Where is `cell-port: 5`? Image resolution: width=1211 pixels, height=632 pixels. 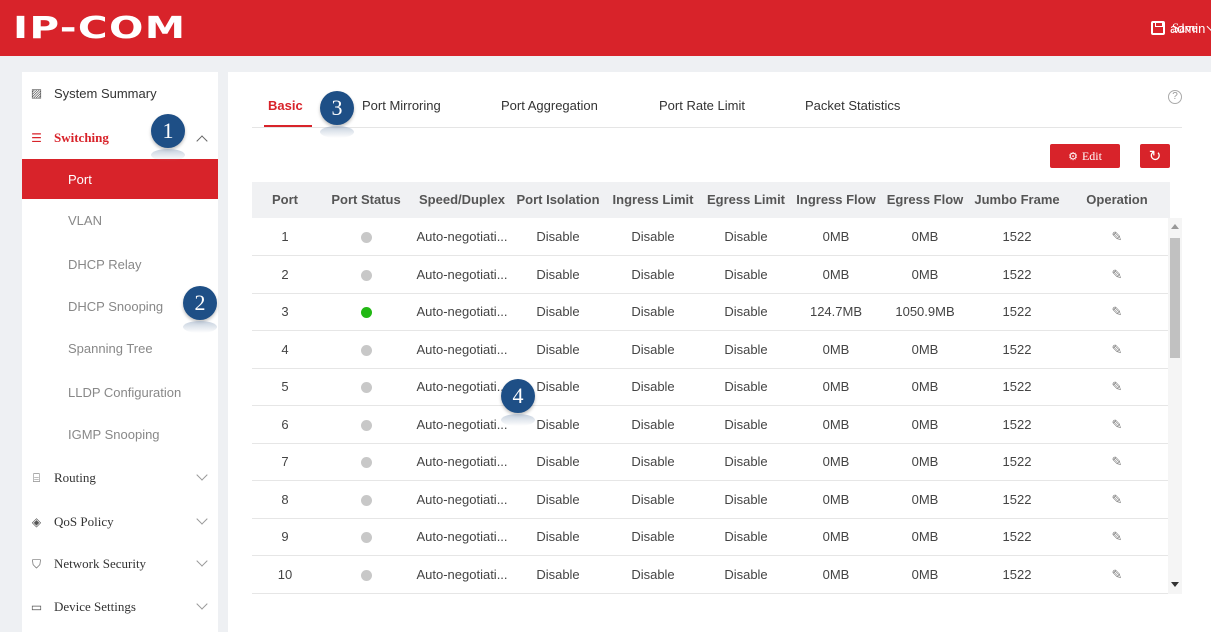
cell-port: 5 is located at coordinates (285, 386).